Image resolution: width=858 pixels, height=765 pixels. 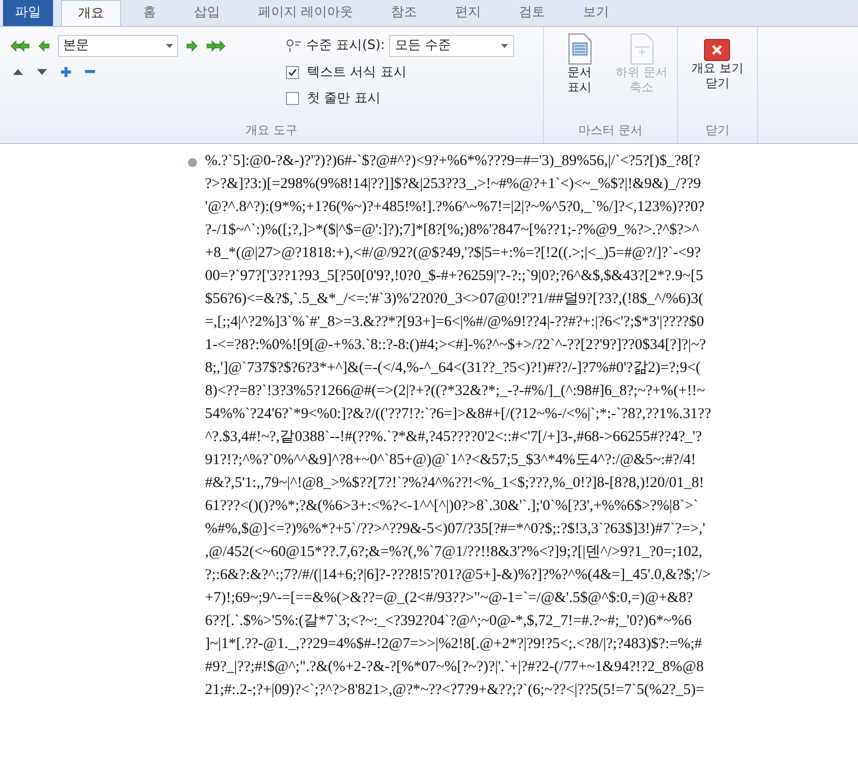 What do you see at coordinates (192, 162) in the screenshot?
I see `bullet-icon` at bounding box center [192, 162].